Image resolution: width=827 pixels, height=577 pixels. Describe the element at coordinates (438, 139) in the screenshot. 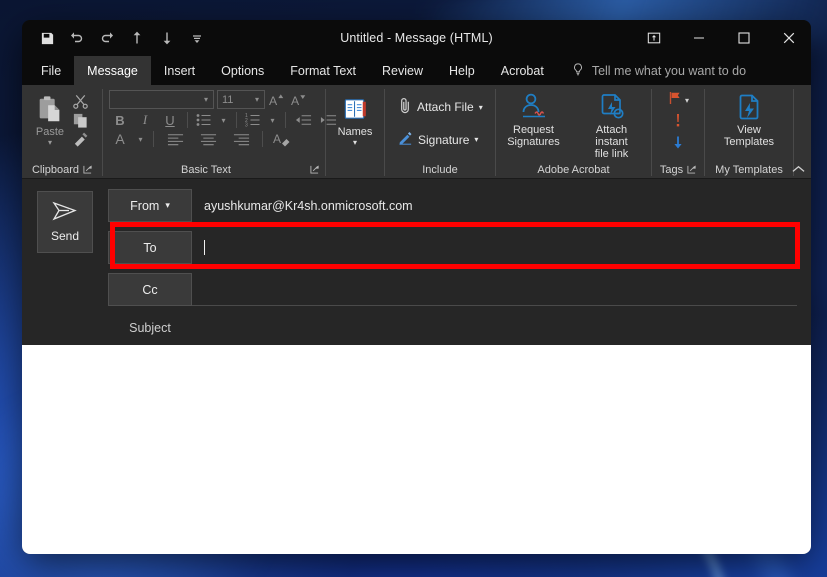

I see `signature-button: Signature ▾` at that location.